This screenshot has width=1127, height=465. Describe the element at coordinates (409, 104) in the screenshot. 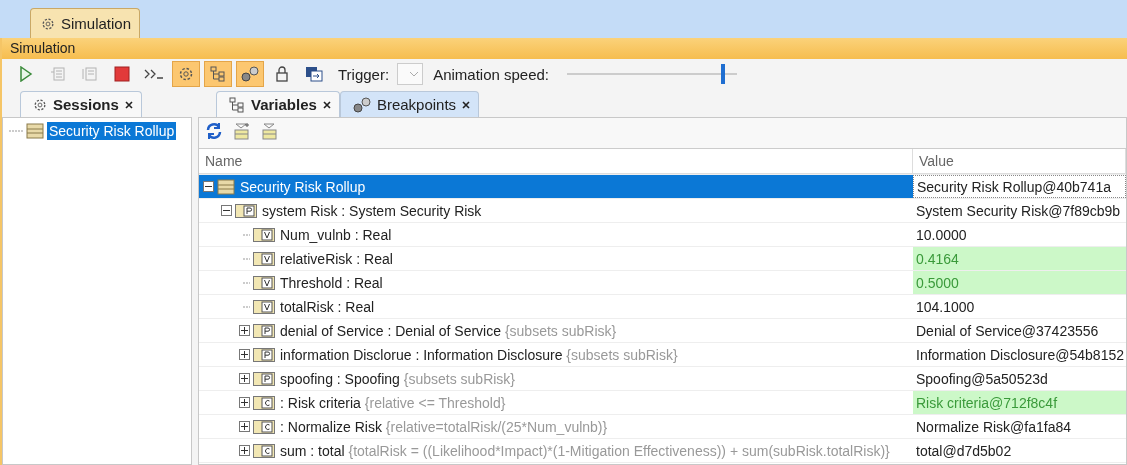

I see `breakpoints-tab: Breakpoints` at that location.